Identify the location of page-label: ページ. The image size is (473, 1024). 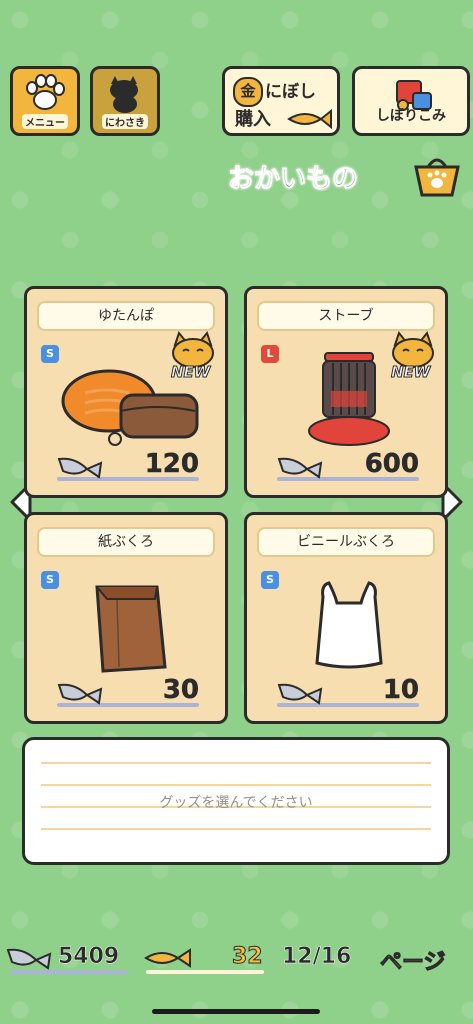
(413, 963).